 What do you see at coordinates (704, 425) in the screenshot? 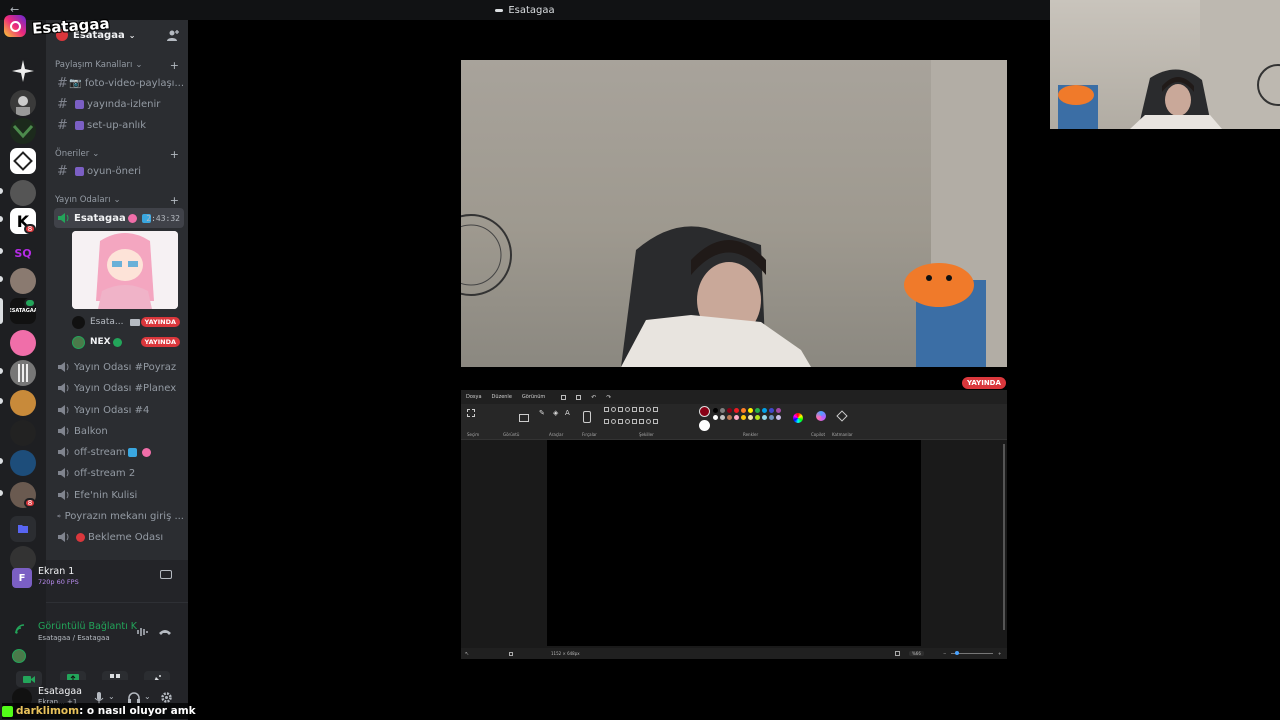
I see `secondary-color-swatch` at bounding box center [704, 425].